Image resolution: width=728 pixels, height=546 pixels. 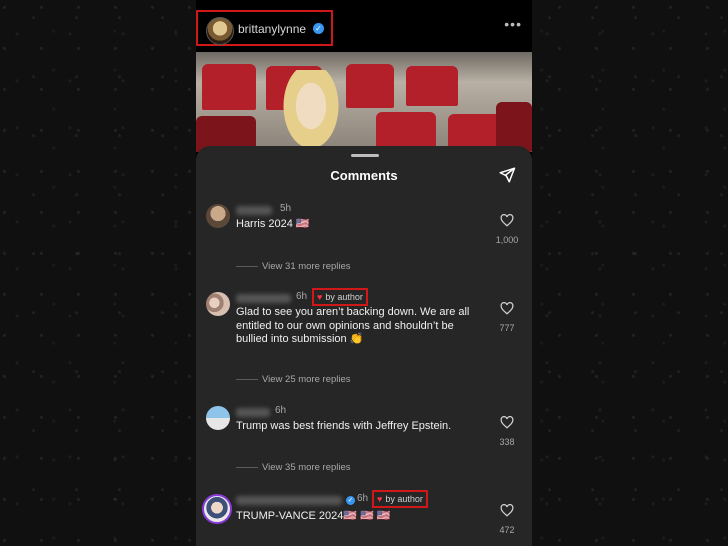 I want to click on comment-text: TRUMP-VANCE 2024🇺🇸 🇺🇸 🇺🇸, so click(x=313, y=516).